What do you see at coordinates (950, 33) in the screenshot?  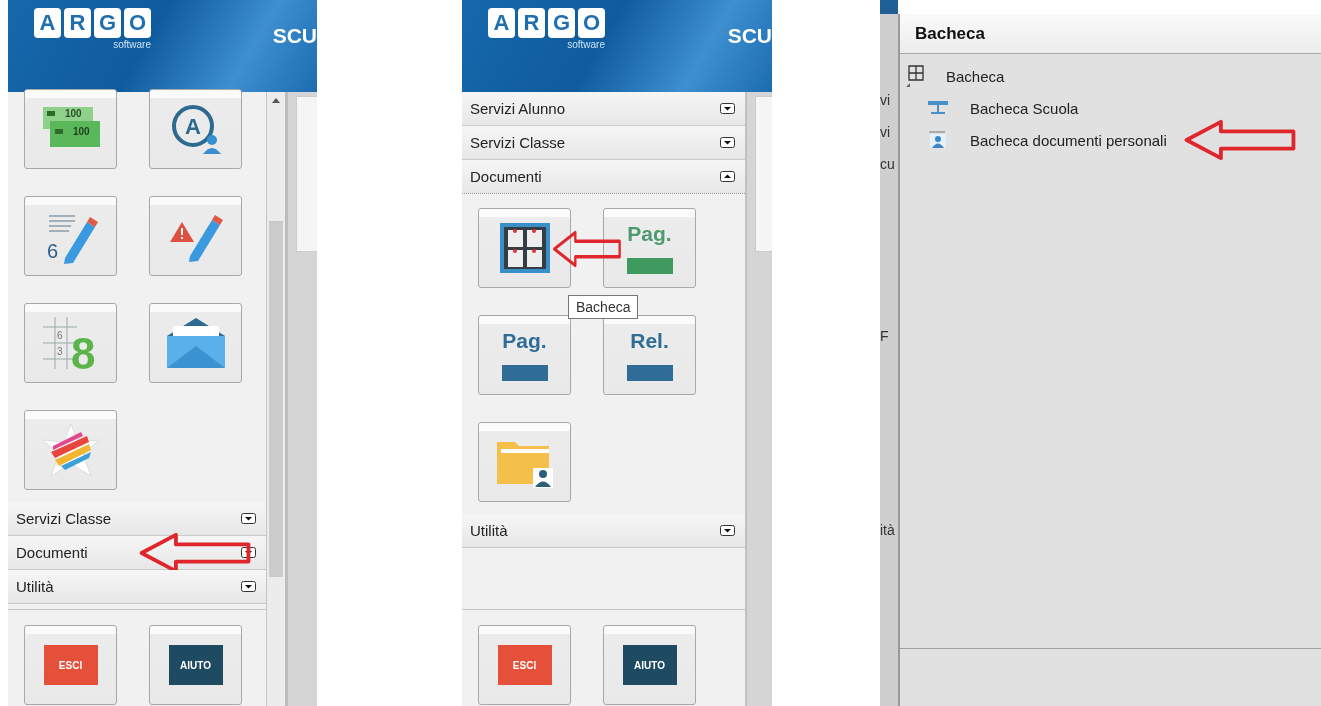 I see `window-title: Bacheca` at bounding box center [950, 33].